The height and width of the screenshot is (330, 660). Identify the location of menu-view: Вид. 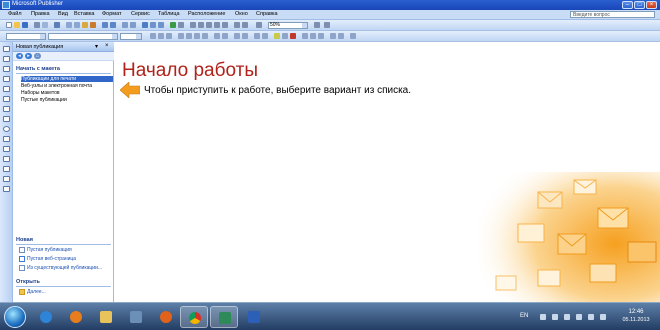
(63, 14).